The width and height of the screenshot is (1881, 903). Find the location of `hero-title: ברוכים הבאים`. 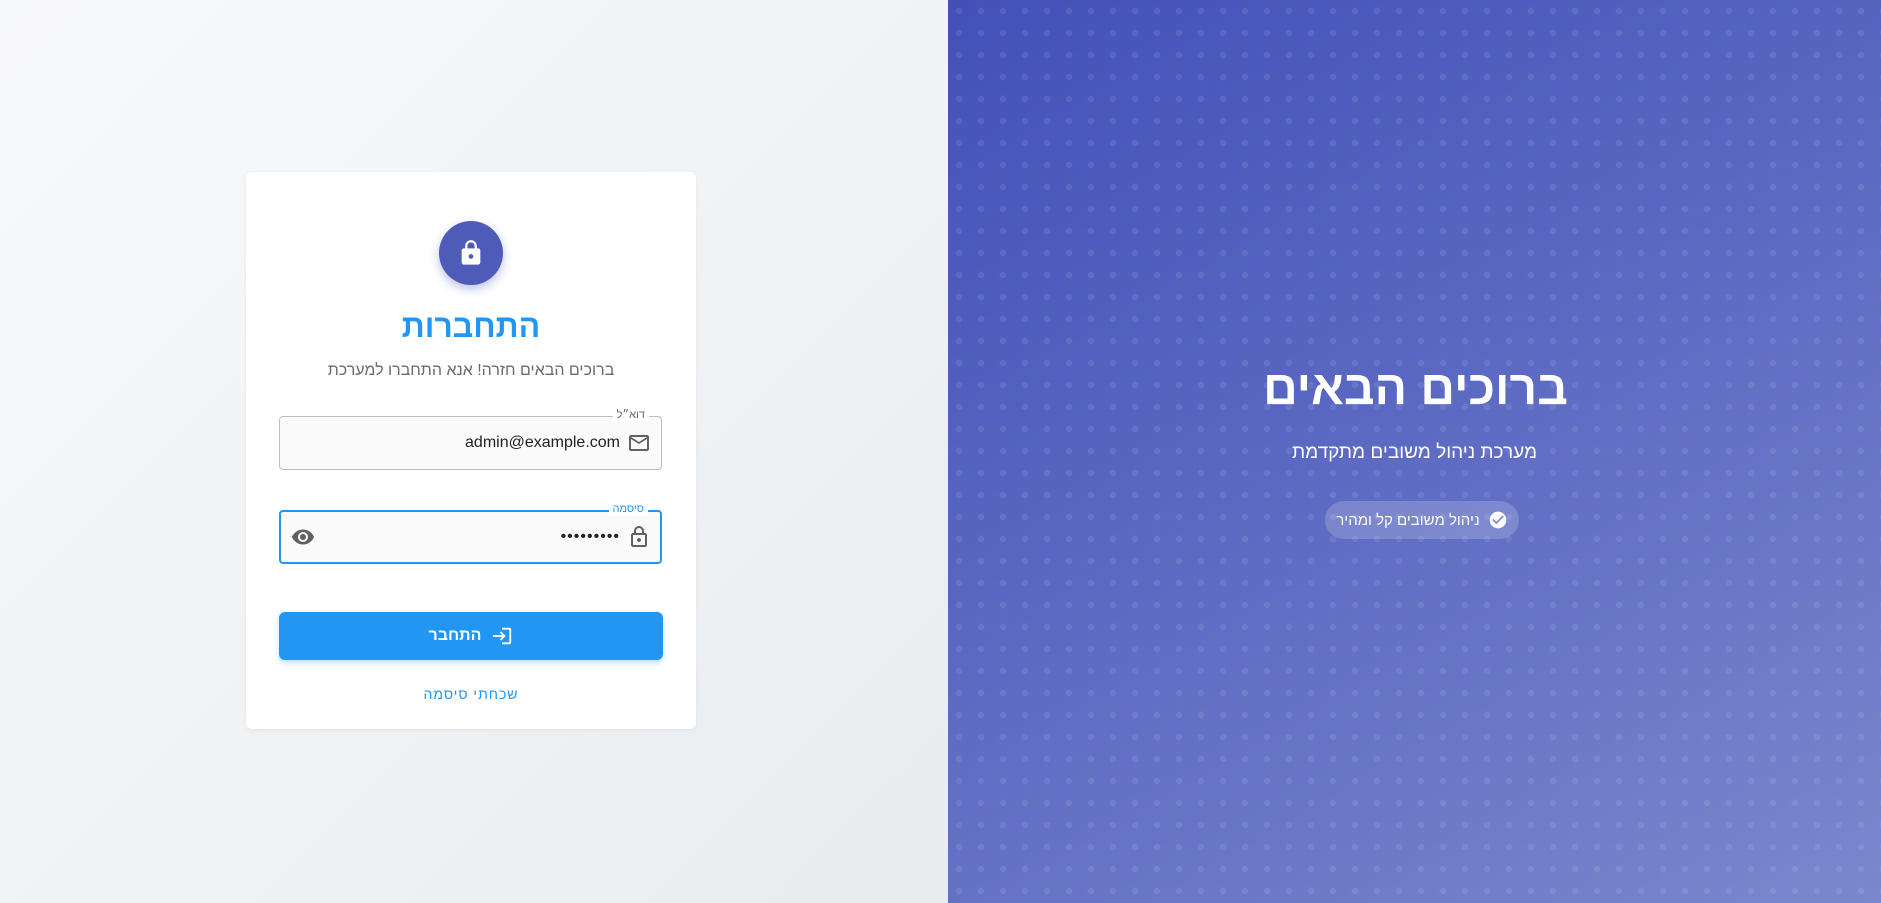

hero-title: ברוכים הבאים is located at coordinates (1415, 388).